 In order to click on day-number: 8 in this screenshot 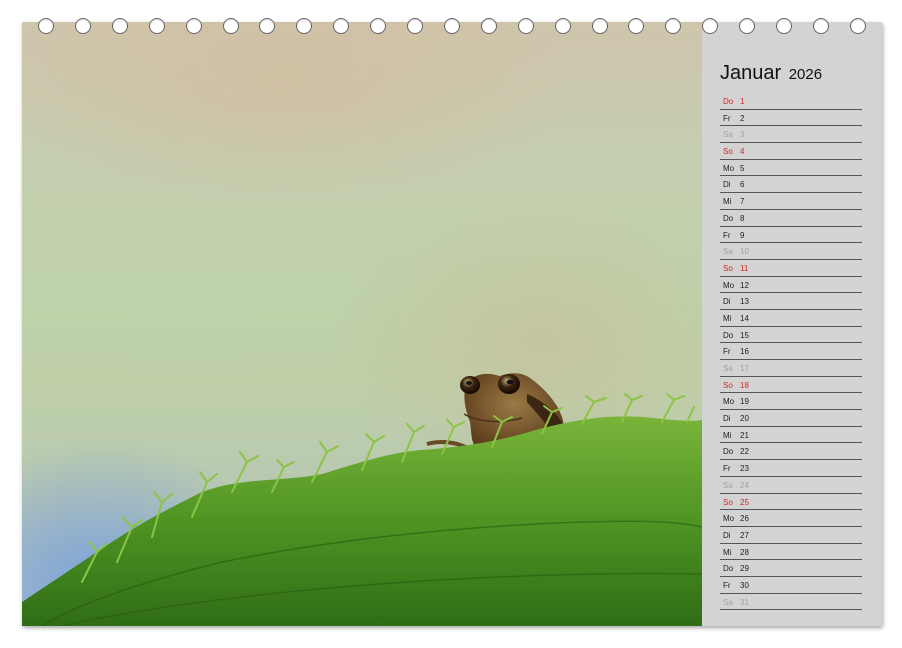, I will do `click(742, 218)`.